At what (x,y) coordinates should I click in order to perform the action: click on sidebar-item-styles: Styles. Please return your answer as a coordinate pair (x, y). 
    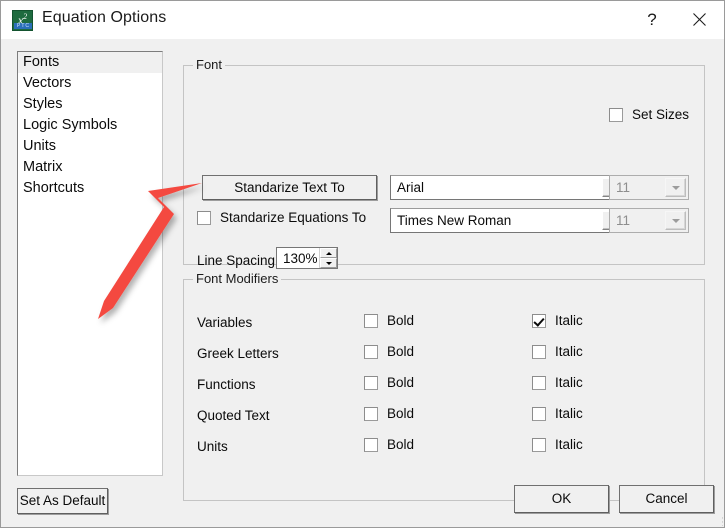
    Looking at the image, I should click on (90, 104).